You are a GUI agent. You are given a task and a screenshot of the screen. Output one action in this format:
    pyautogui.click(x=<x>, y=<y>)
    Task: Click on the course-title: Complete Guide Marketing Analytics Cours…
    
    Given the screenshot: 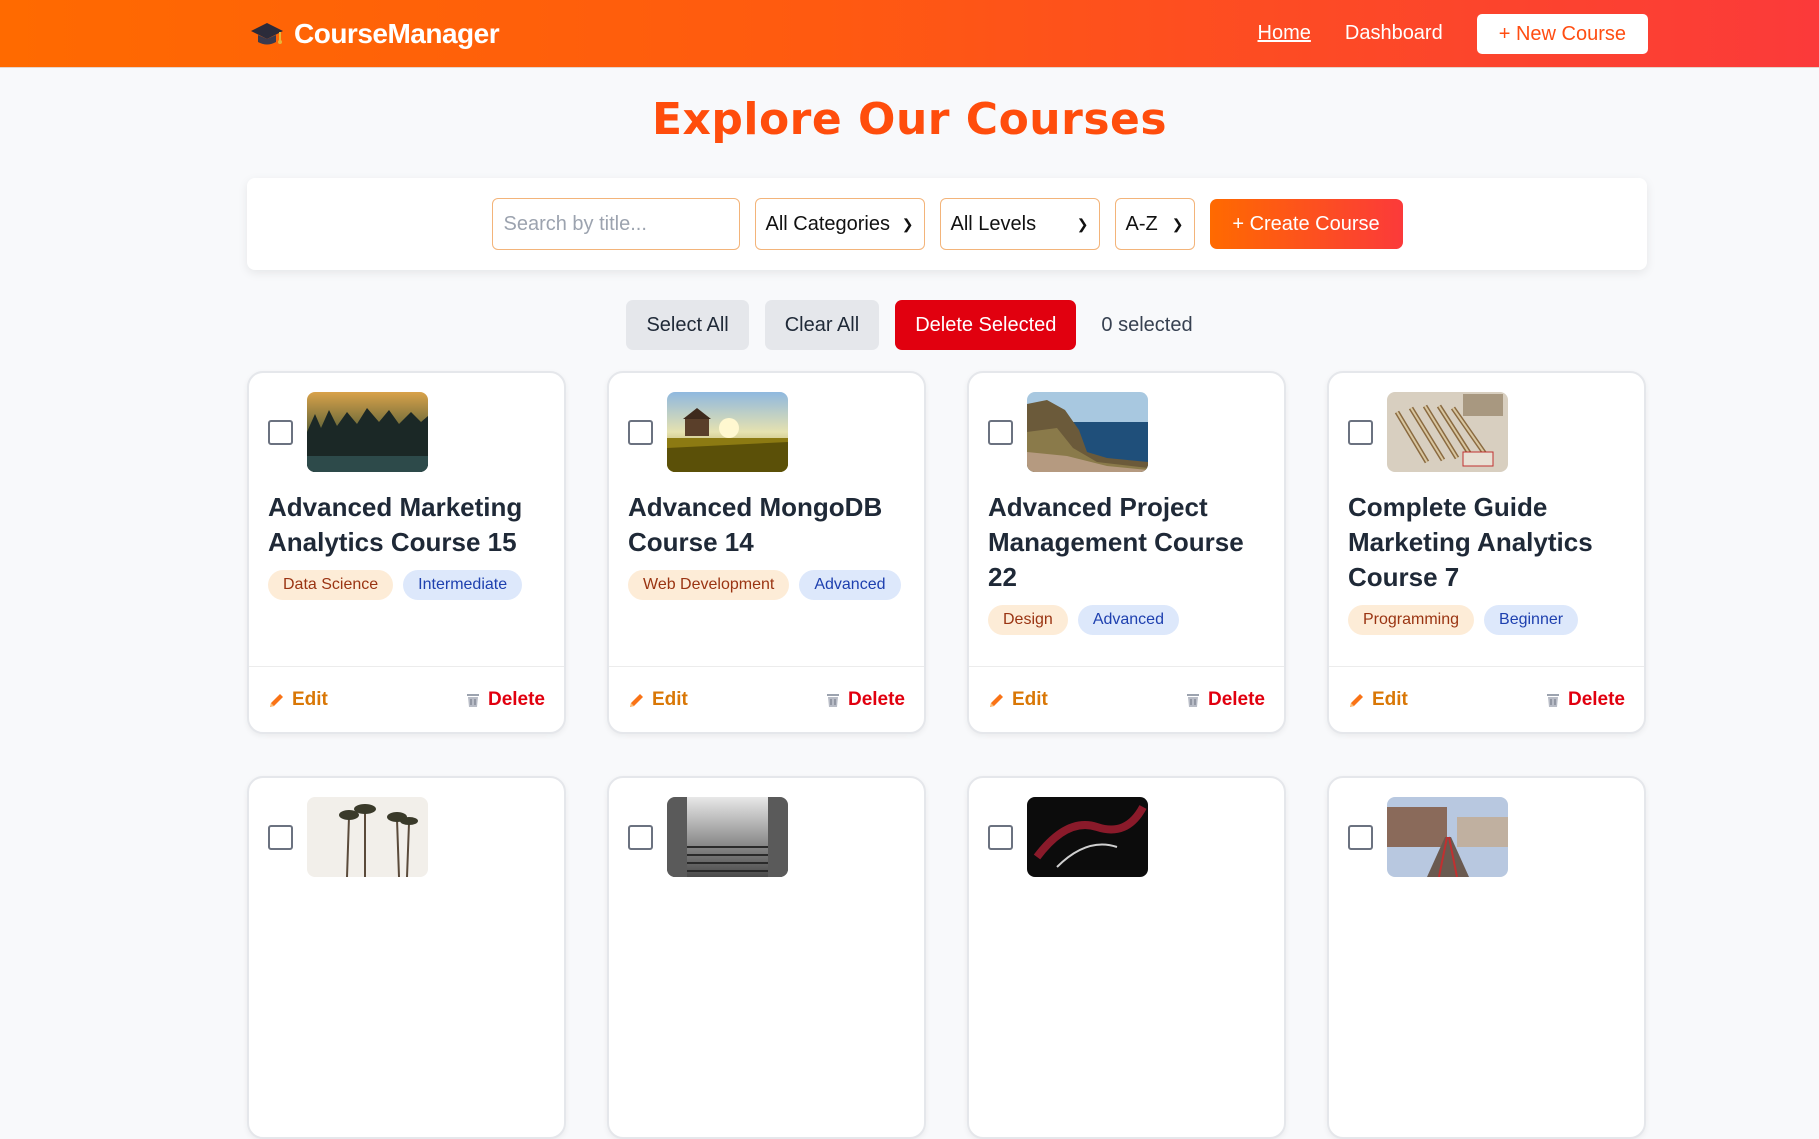 What is the action you would take?
    pyautogui.click(x=1470, y=542)
    